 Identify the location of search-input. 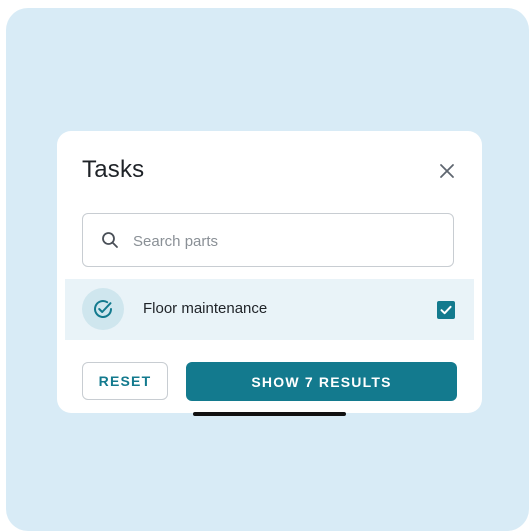
(283, 241).